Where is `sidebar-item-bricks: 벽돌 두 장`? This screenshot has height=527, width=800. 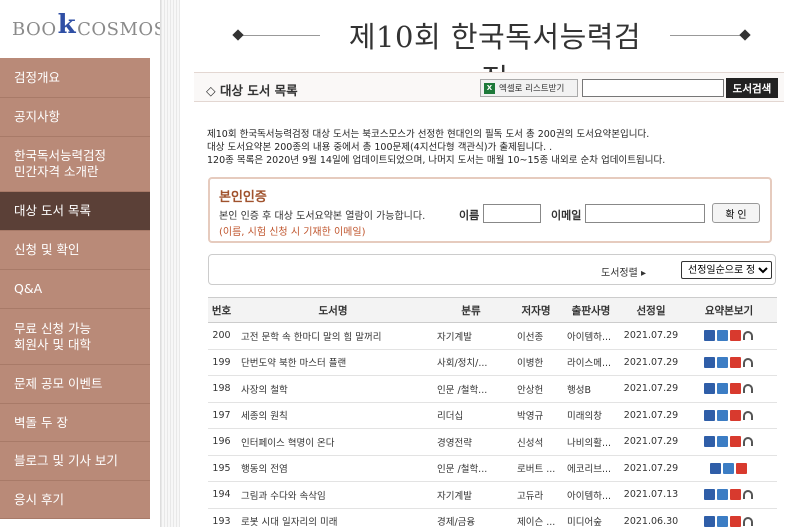
sidebar-item-bricks: 벽돌 두 장 is located at coordinates (75, 423).